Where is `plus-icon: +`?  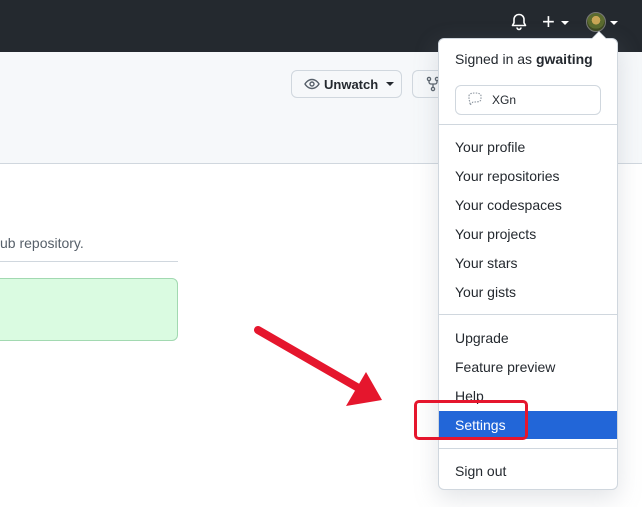
plus-icon: + is located at coordinates (548, 21).